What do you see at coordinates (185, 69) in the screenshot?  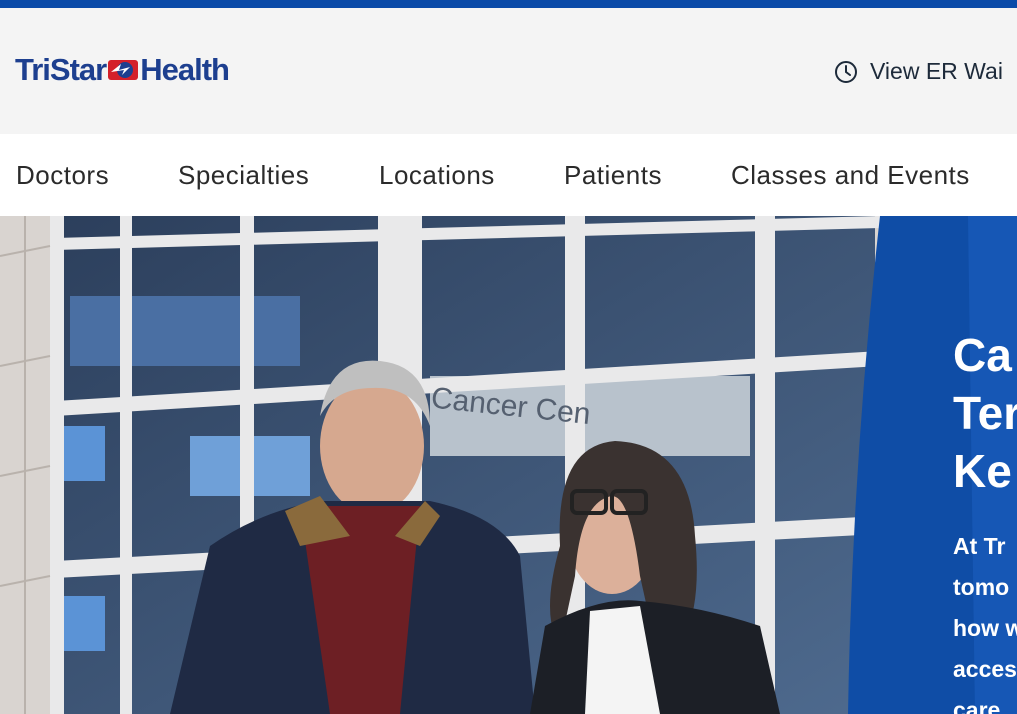 I see `logo-text-health: Health` at bounding box center [185, 69].